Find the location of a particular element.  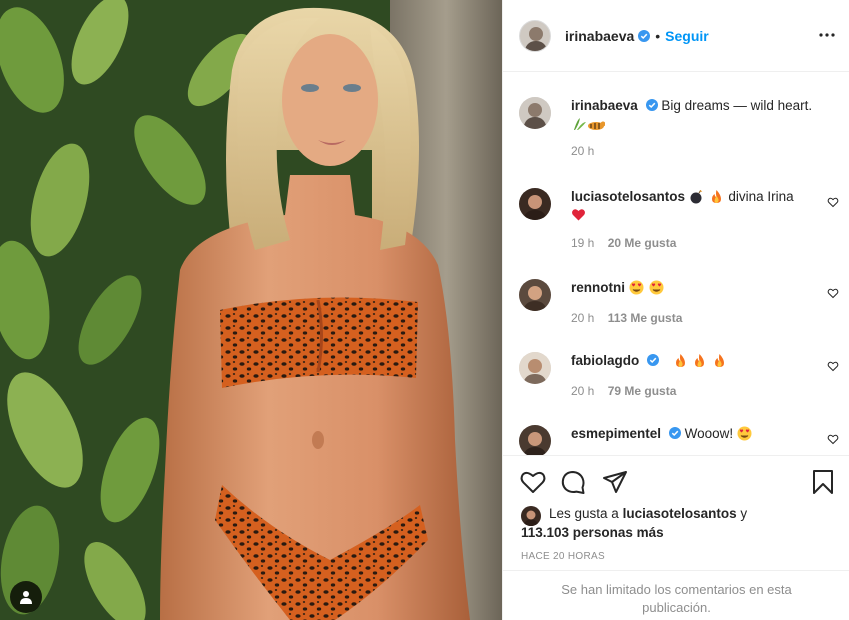

comment-username: rennotni is located at coordinates (598, 287).